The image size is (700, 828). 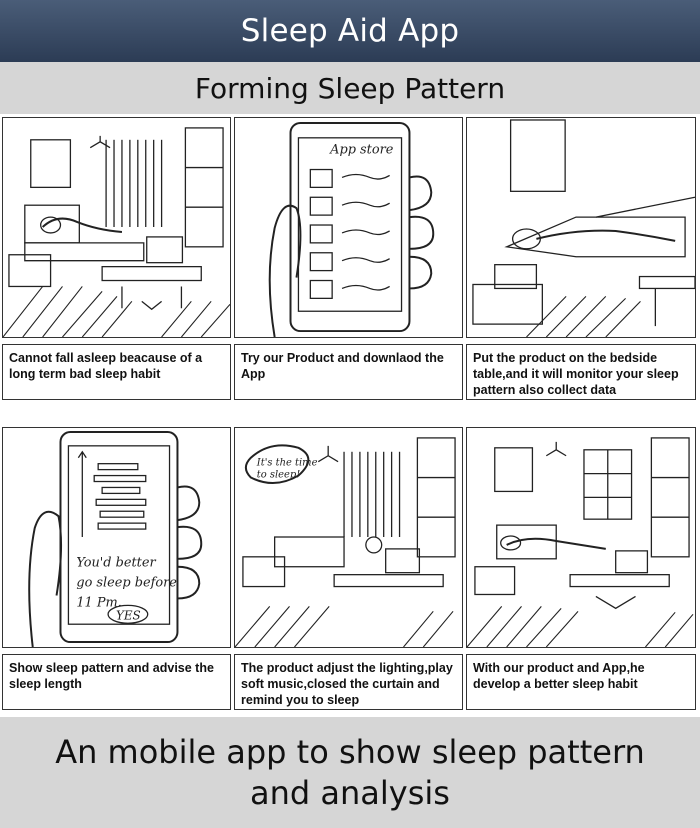 What do you see at coordinates (581, 537) in the screenshot?
I see `panel-6-sketch` at bounding box center [581, 537].